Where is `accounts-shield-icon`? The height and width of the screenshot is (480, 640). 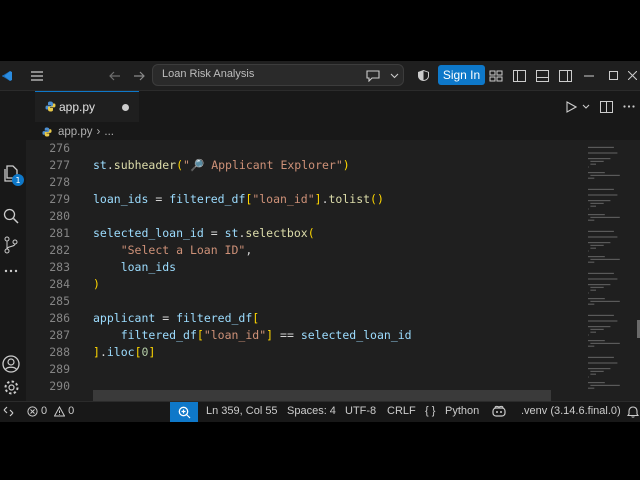
accounts-shield-icon is located at coordinates (423, 75).